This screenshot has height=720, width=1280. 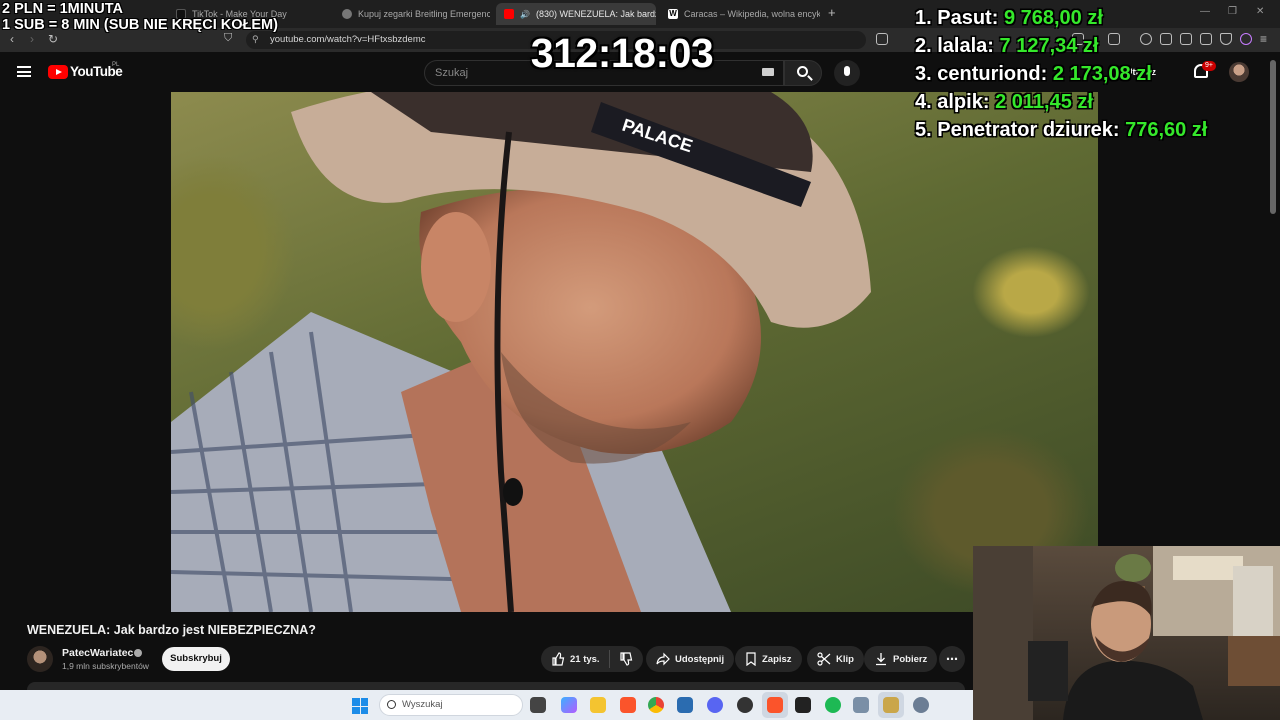 I want to click on leaderboard-name: Penetrator dziurek:, so click(x=1028, y=130).